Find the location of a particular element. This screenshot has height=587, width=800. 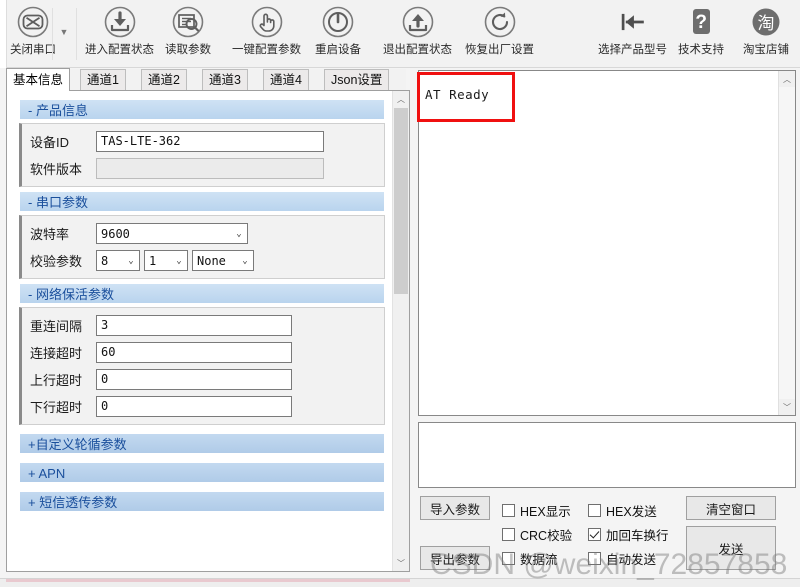

checkbox-hex-display: HEX显示 is located at coordinates (536, 510).